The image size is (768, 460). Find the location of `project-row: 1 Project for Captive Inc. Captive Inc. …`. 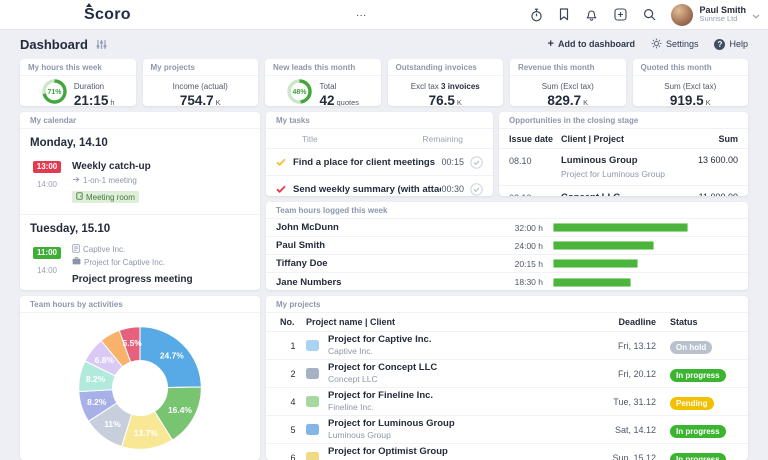

project-row: 1 Project for Captive Inc. Captive Inc. … is located at coordinates (507, 346).